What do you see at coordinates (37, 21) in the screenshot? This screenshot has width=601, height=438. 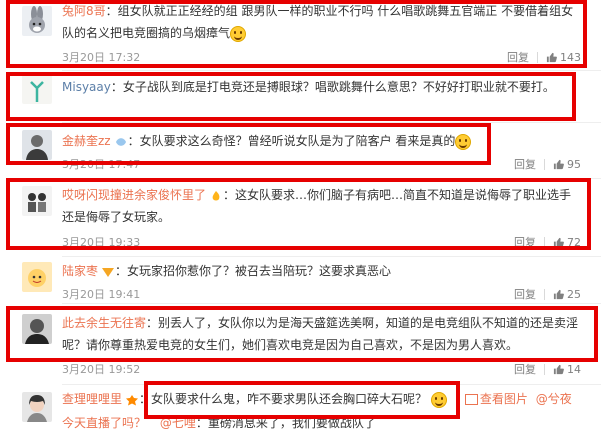 I see `rabbit-avatar` at bounding box center [37, 21].